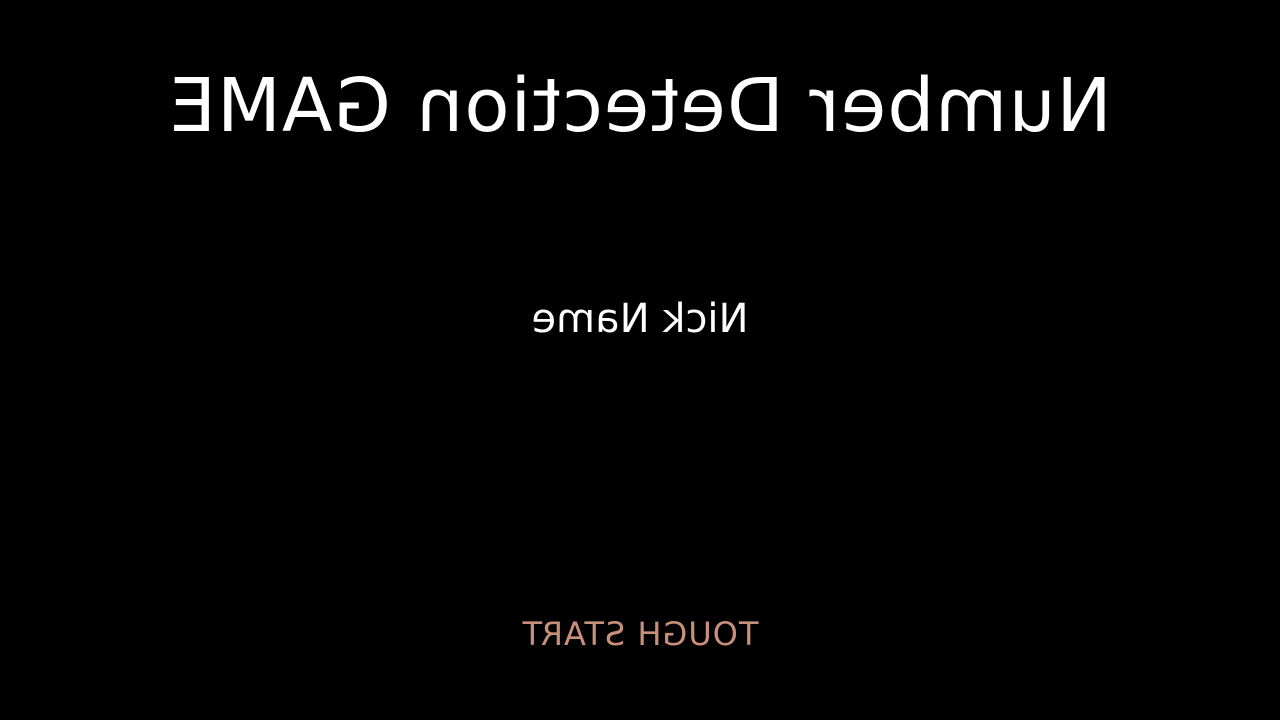 This screenshot has height=720, width=1280. Describe the element at coordinates (640, 319) in the screenshot. I see `nickname-input: Nick Name` at that location.